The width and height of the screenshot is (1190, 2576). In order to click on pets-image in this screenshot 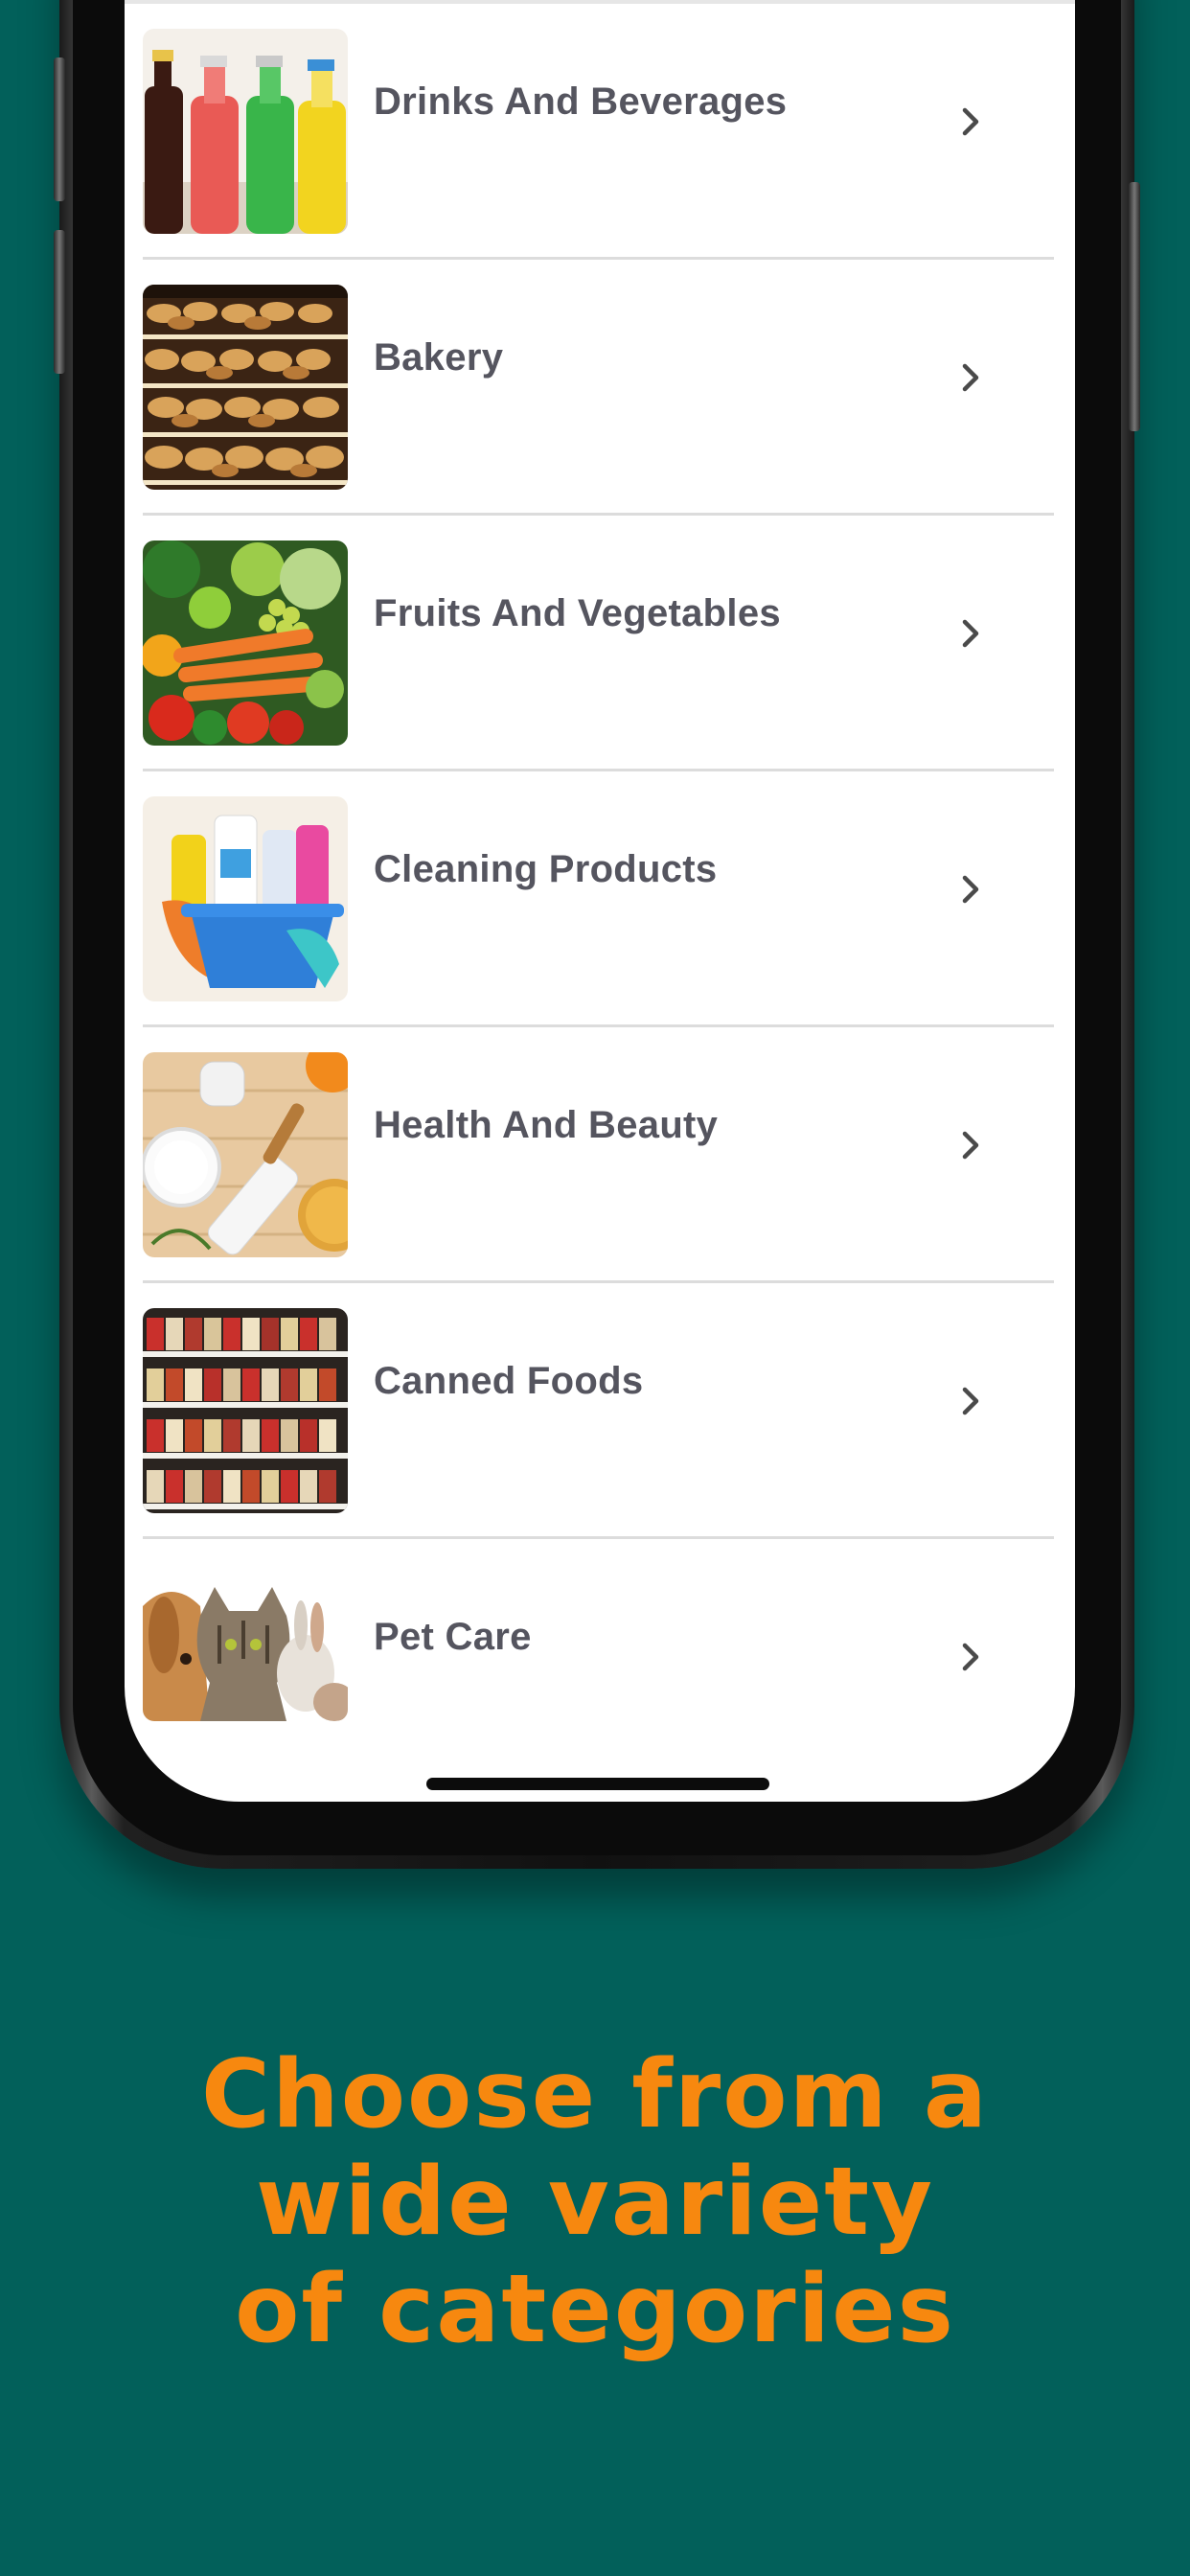, I will do `click(246, 1644)`.